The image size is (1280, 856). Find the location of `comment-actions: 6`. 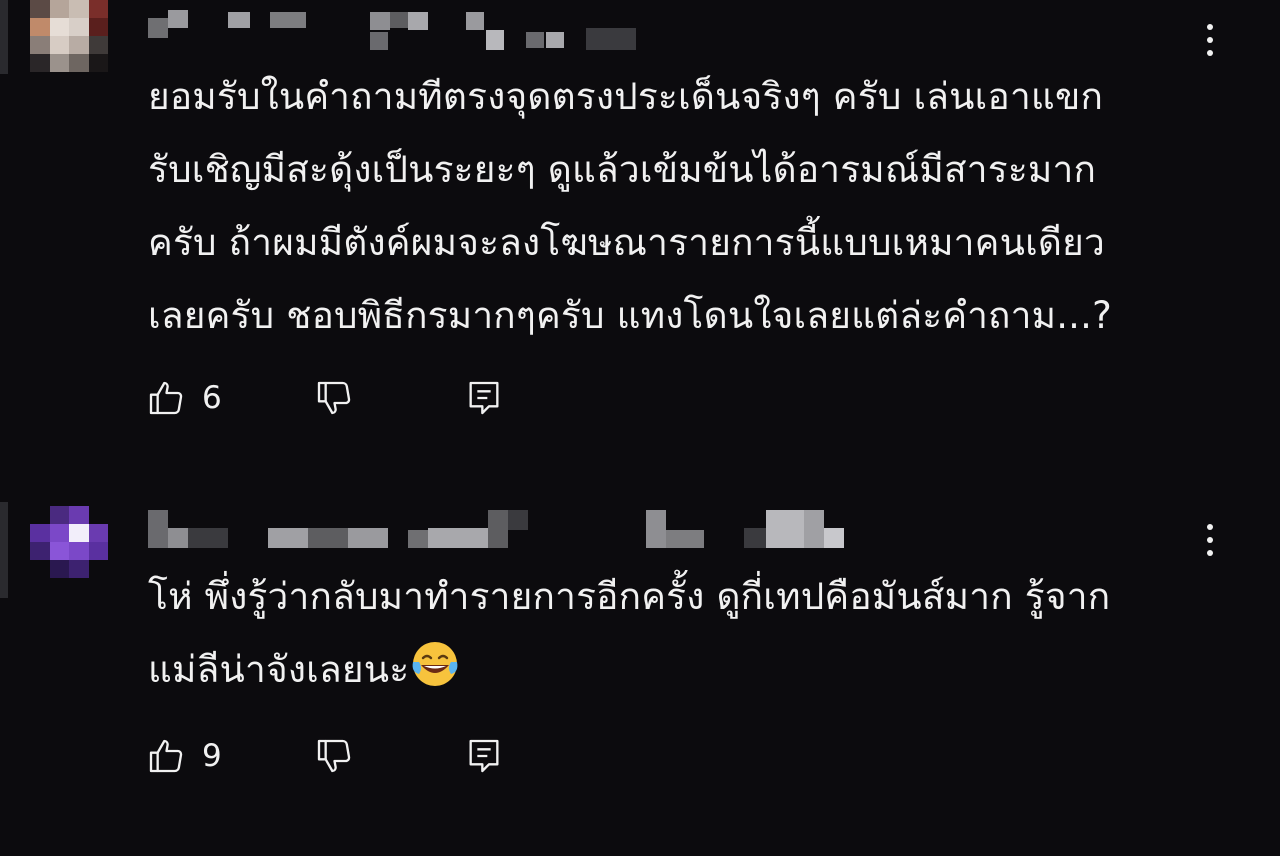

comment-actions: 6 is located at coordinates (322, 398).